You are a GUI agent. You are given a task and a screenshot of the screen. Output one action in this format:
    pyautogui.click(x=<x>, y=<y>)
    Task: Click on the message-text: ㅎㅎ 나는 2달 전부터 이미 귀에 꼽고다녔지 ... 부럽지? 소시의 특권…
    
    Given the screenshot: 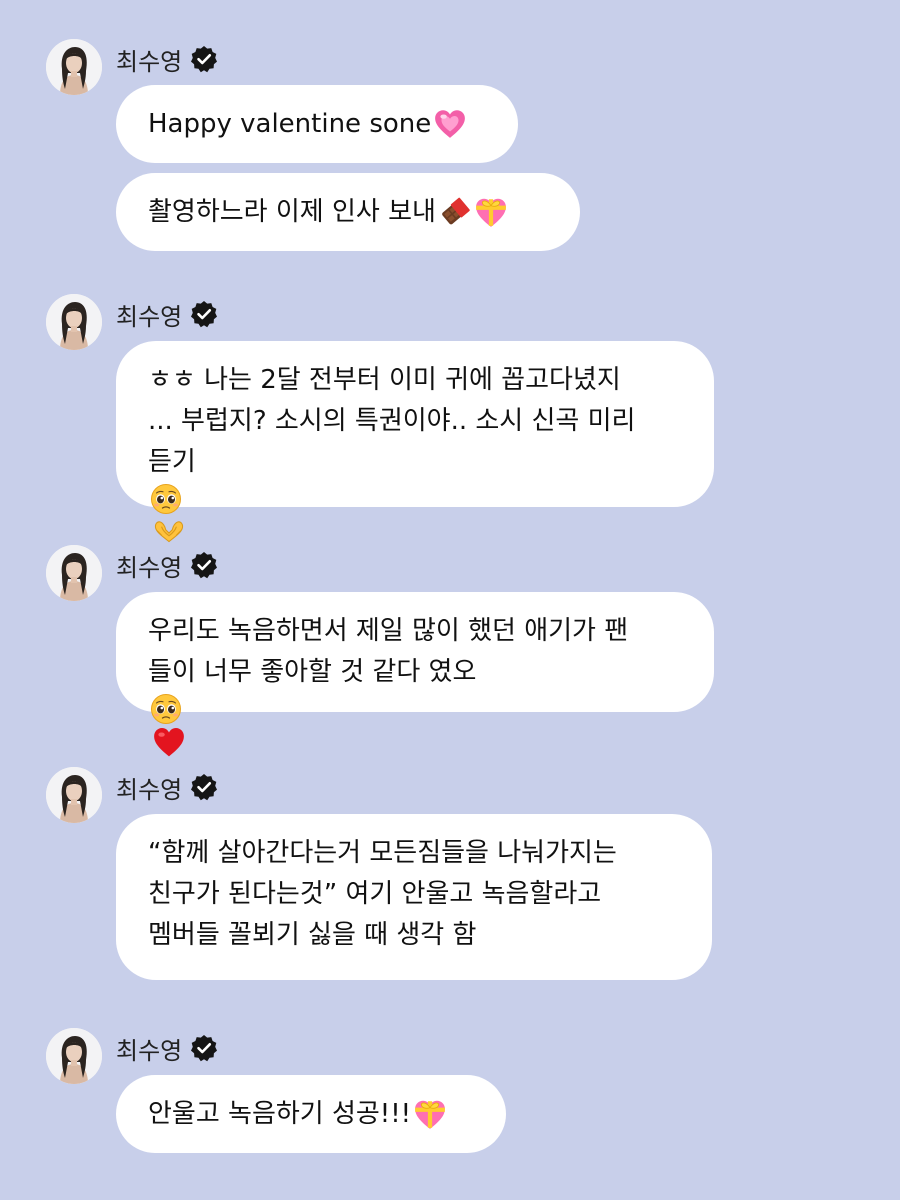 What is the action you would take?
    pyautogui.click(x=391, y=454)
    